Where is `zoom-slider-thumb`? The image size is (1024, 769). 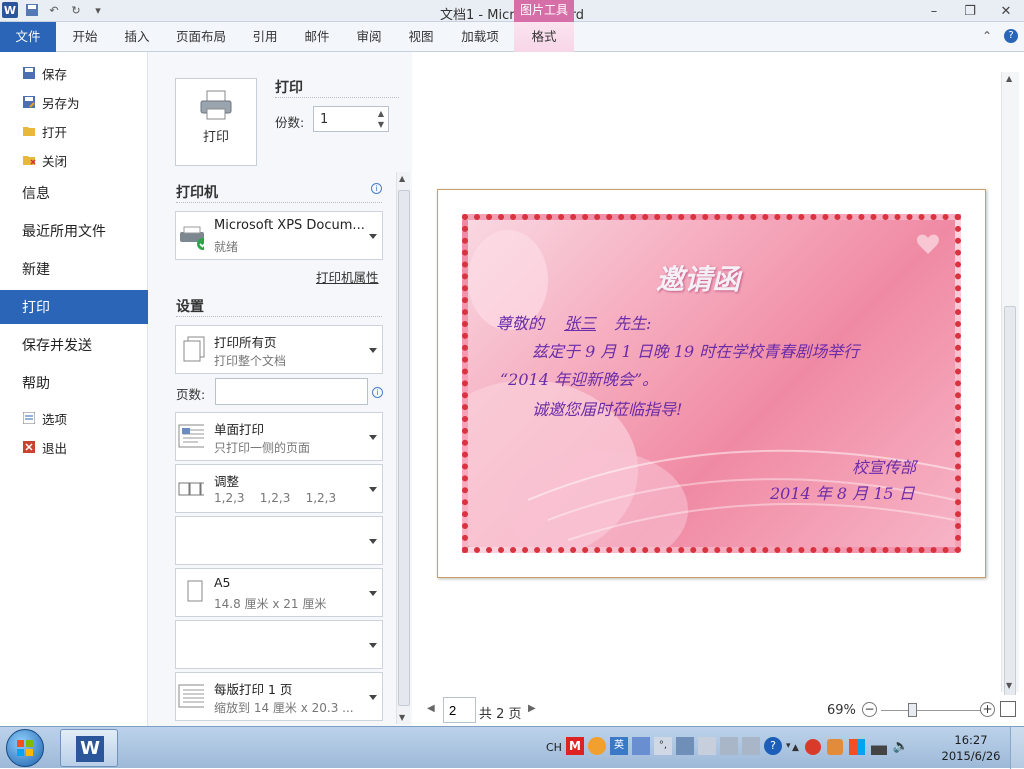 zoom-slider-thumb is located at coordinates (912, 710).